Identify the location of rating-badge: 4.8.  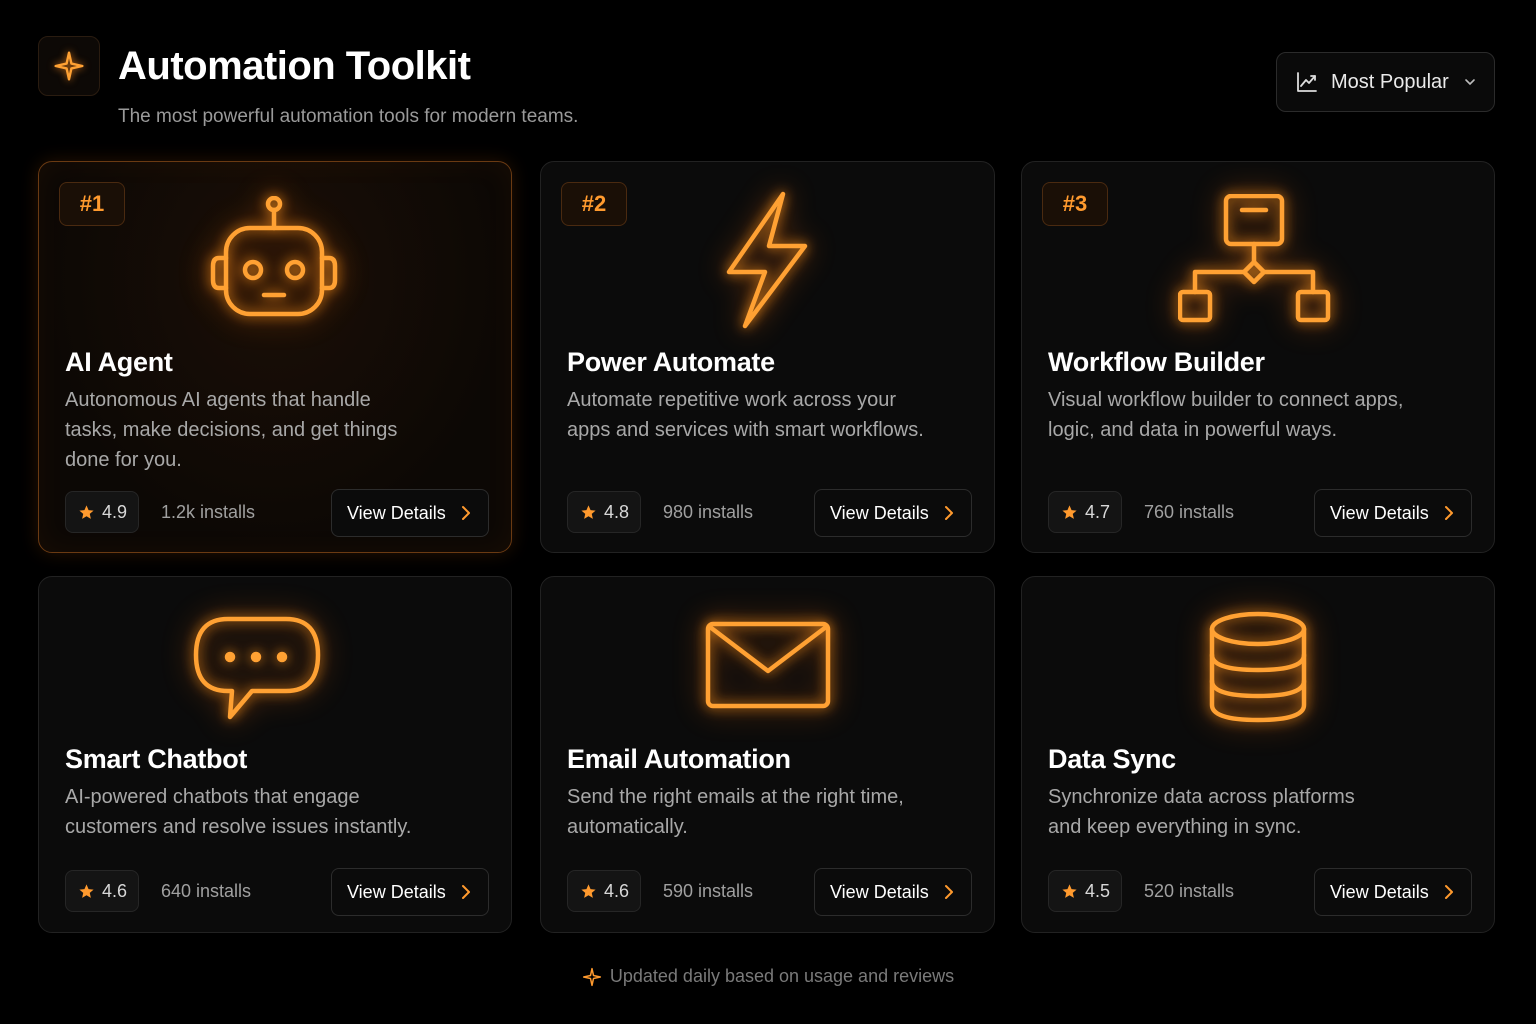
(604, 512).